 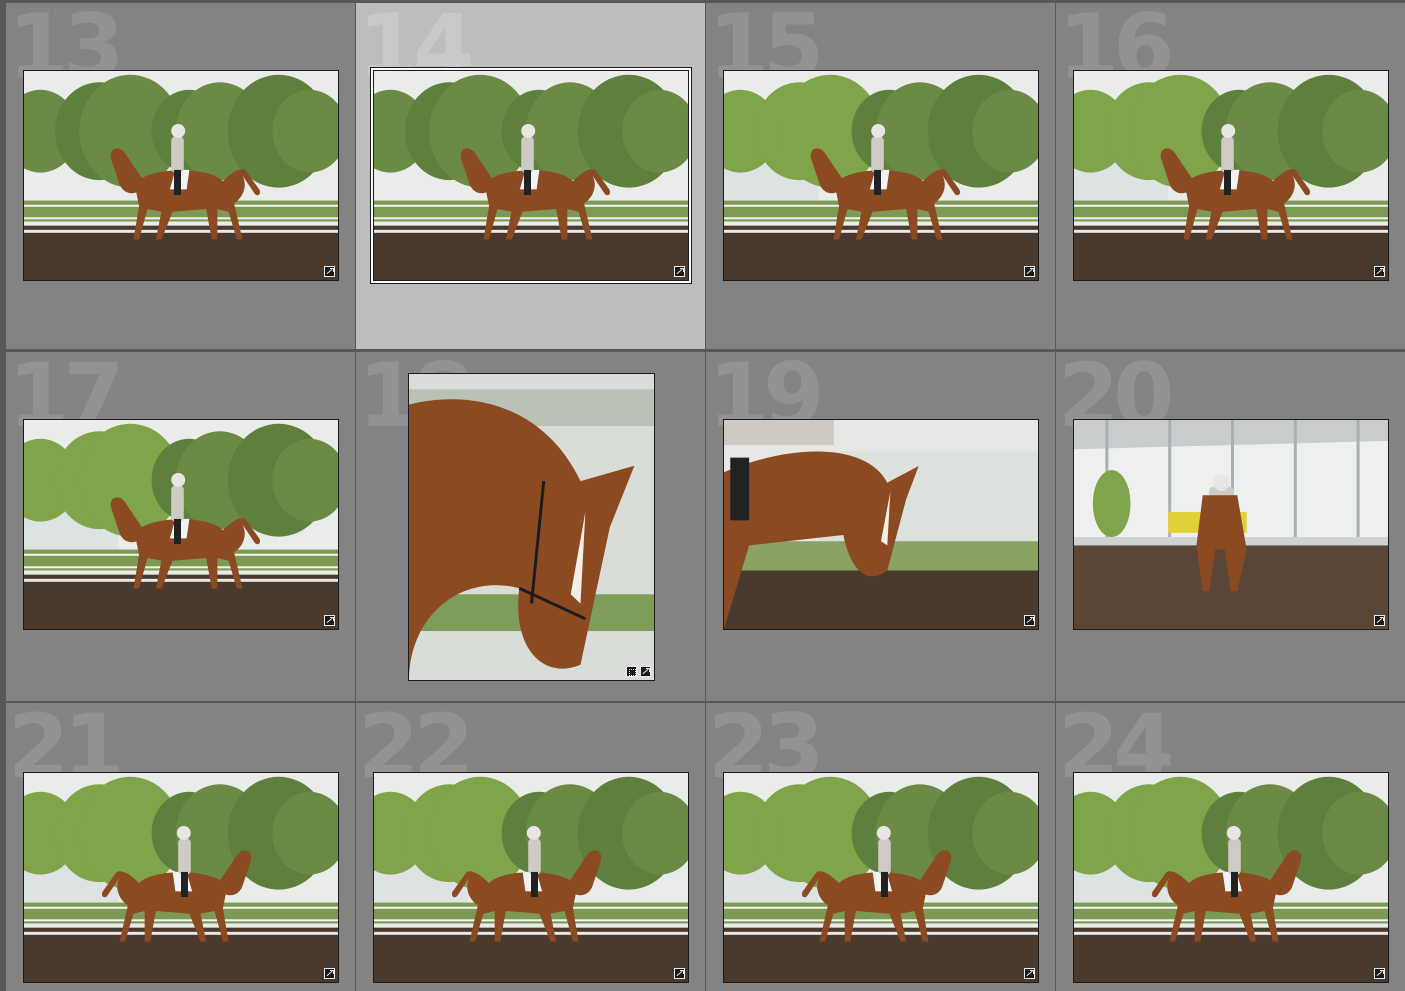 I want to click on grid-cell-23: 23, so click(x=880, y=847).